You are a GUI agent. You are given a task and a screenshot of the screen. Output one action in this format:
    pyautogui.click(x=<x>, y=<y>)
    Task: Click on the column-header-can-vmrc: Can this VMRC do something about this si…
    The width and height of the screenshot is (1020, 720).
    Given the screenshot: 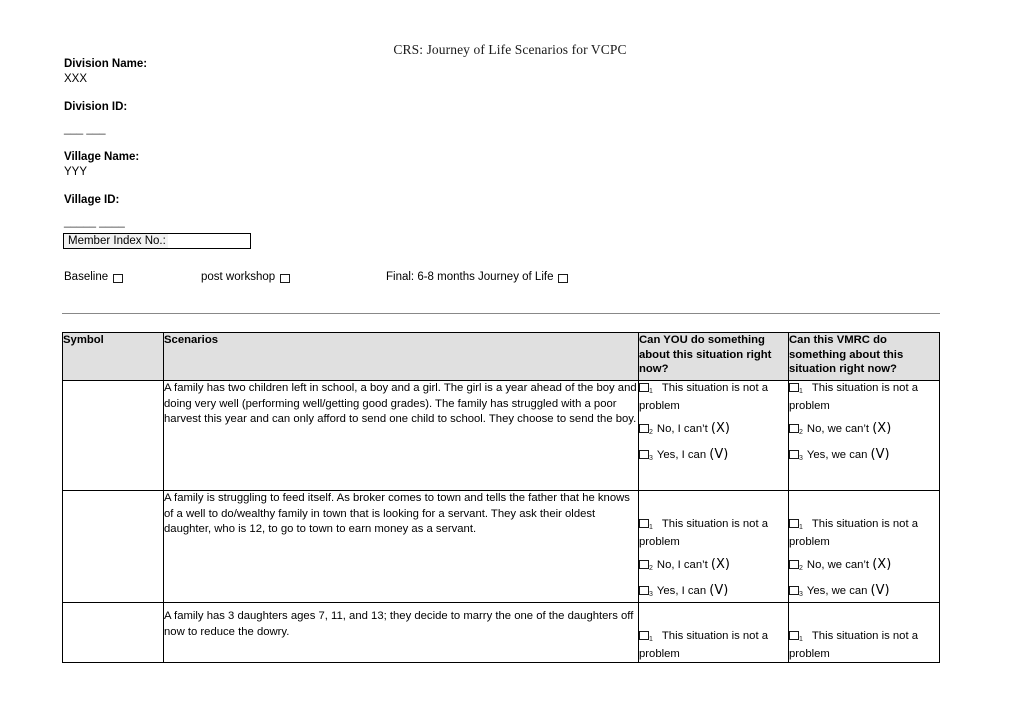 What is the action you would take?
    pyautogui.click(x=864, y=356)
    